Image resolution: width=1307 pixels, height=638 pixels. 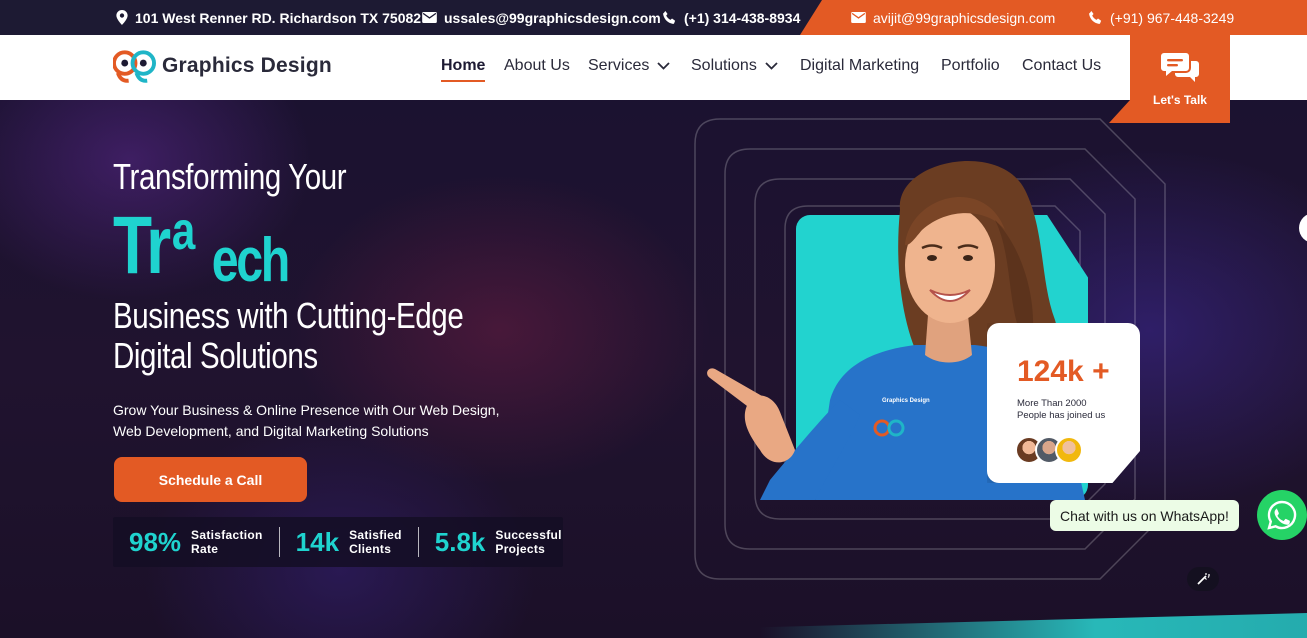 What do you see at coordinates (251, 260) in the screenshot?
I see `animated-word-part: ech` at bounding box center [251, 260].